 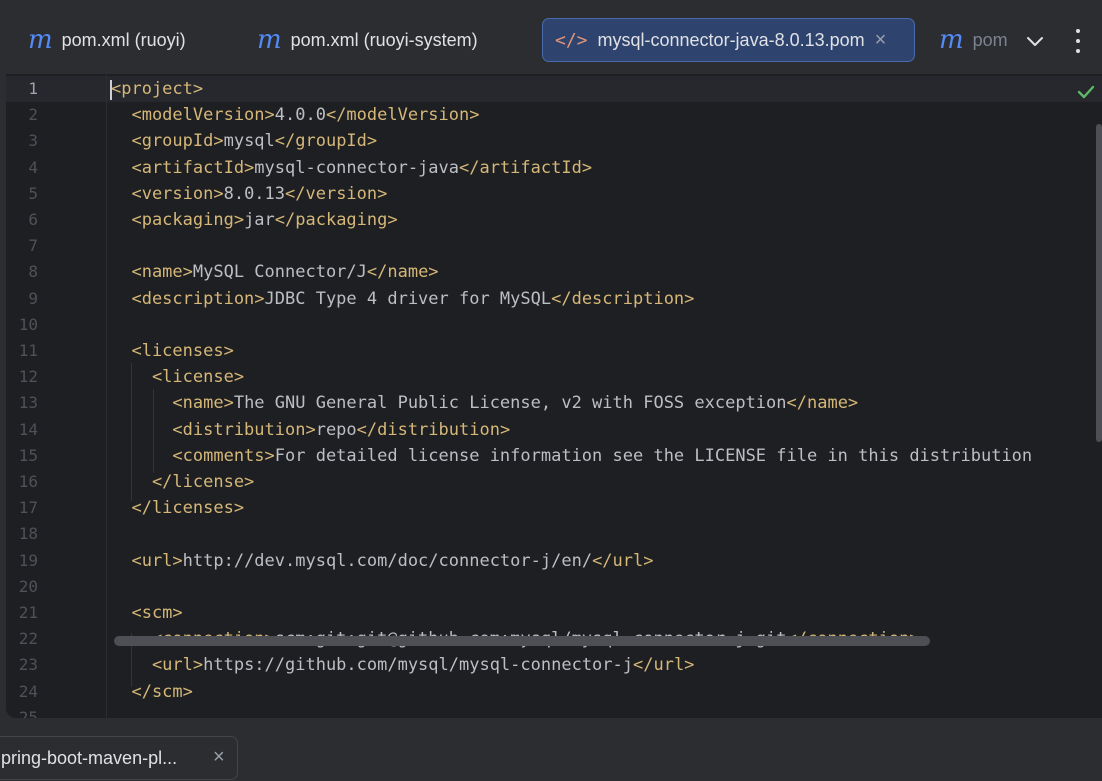 I want to click on code-line: </scm>, so click(x=152, y=692).